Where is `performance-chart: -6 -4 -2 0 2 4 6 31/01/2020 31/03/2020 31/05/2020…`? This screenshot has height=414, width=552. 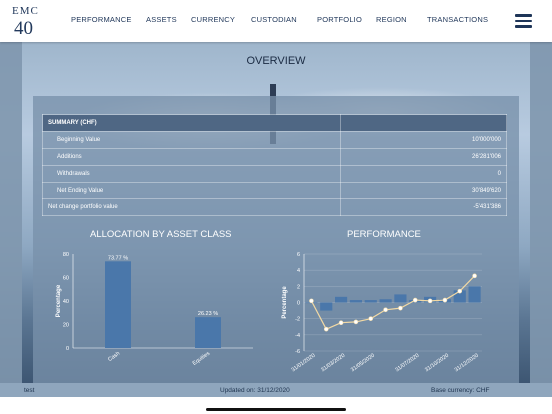 performance-chart: -6 -4 -2 0 2 4 6 31/01/2020 31/03/2020 31/05/2020… is located at coordinates (382, 313).